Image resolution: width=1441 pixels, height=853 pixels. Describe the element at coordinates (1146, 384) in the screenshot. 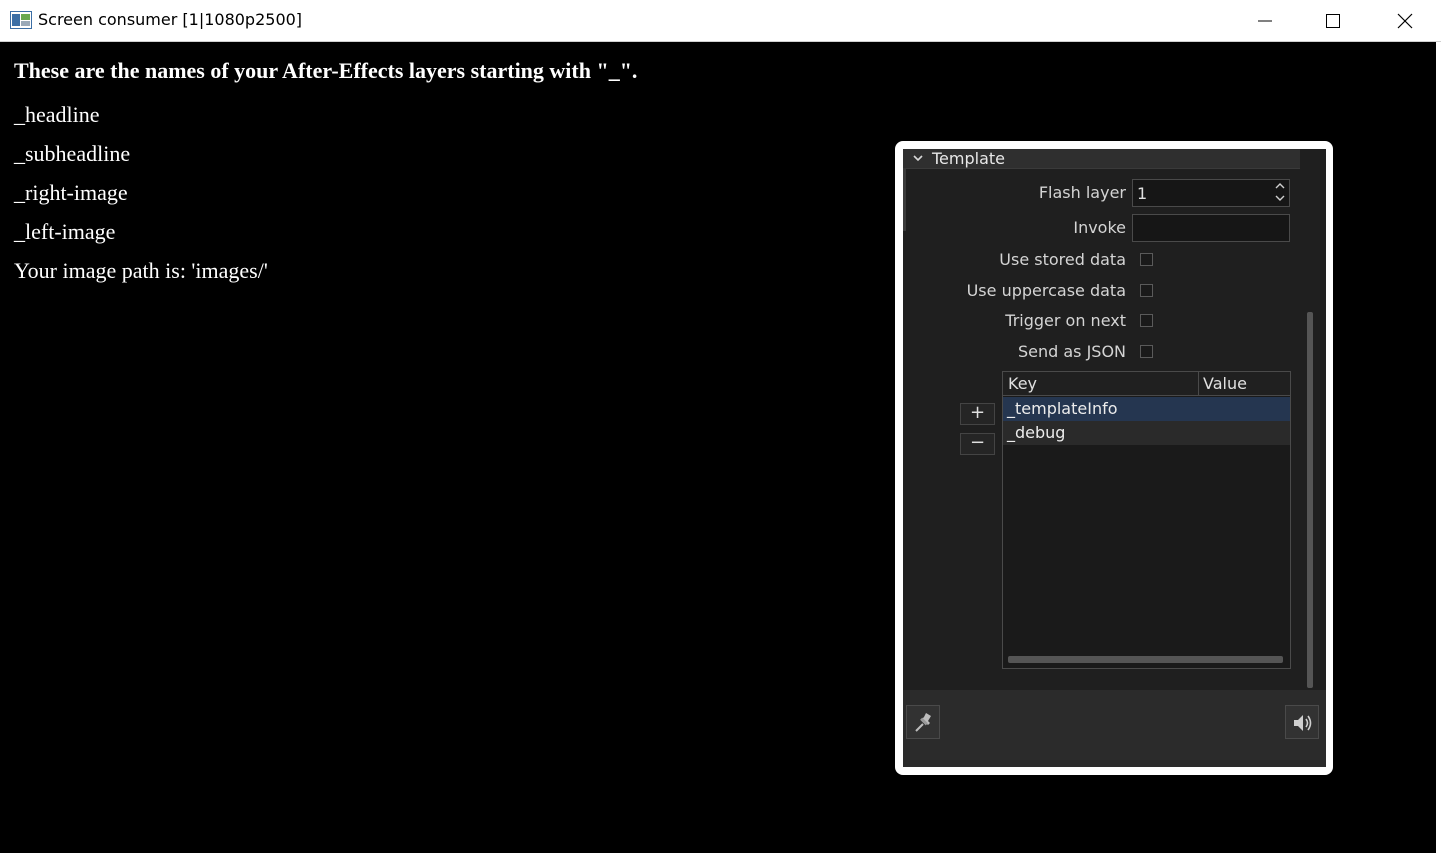

I see `table-header: Key Value` at that location.